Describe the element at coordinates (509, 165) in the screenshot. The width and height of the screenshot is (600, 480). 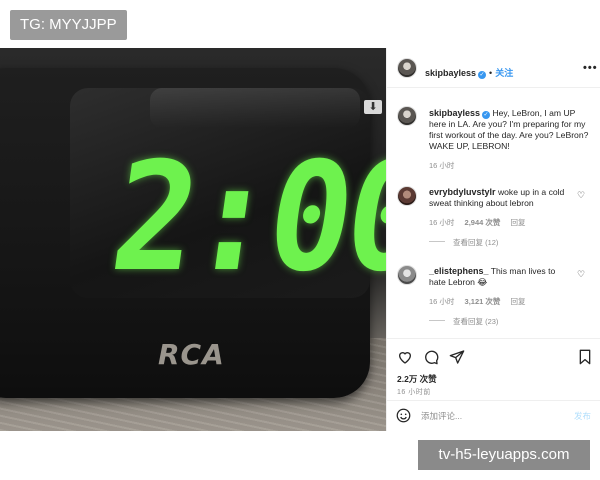
I see `caption-time: 16 小时` at that location.